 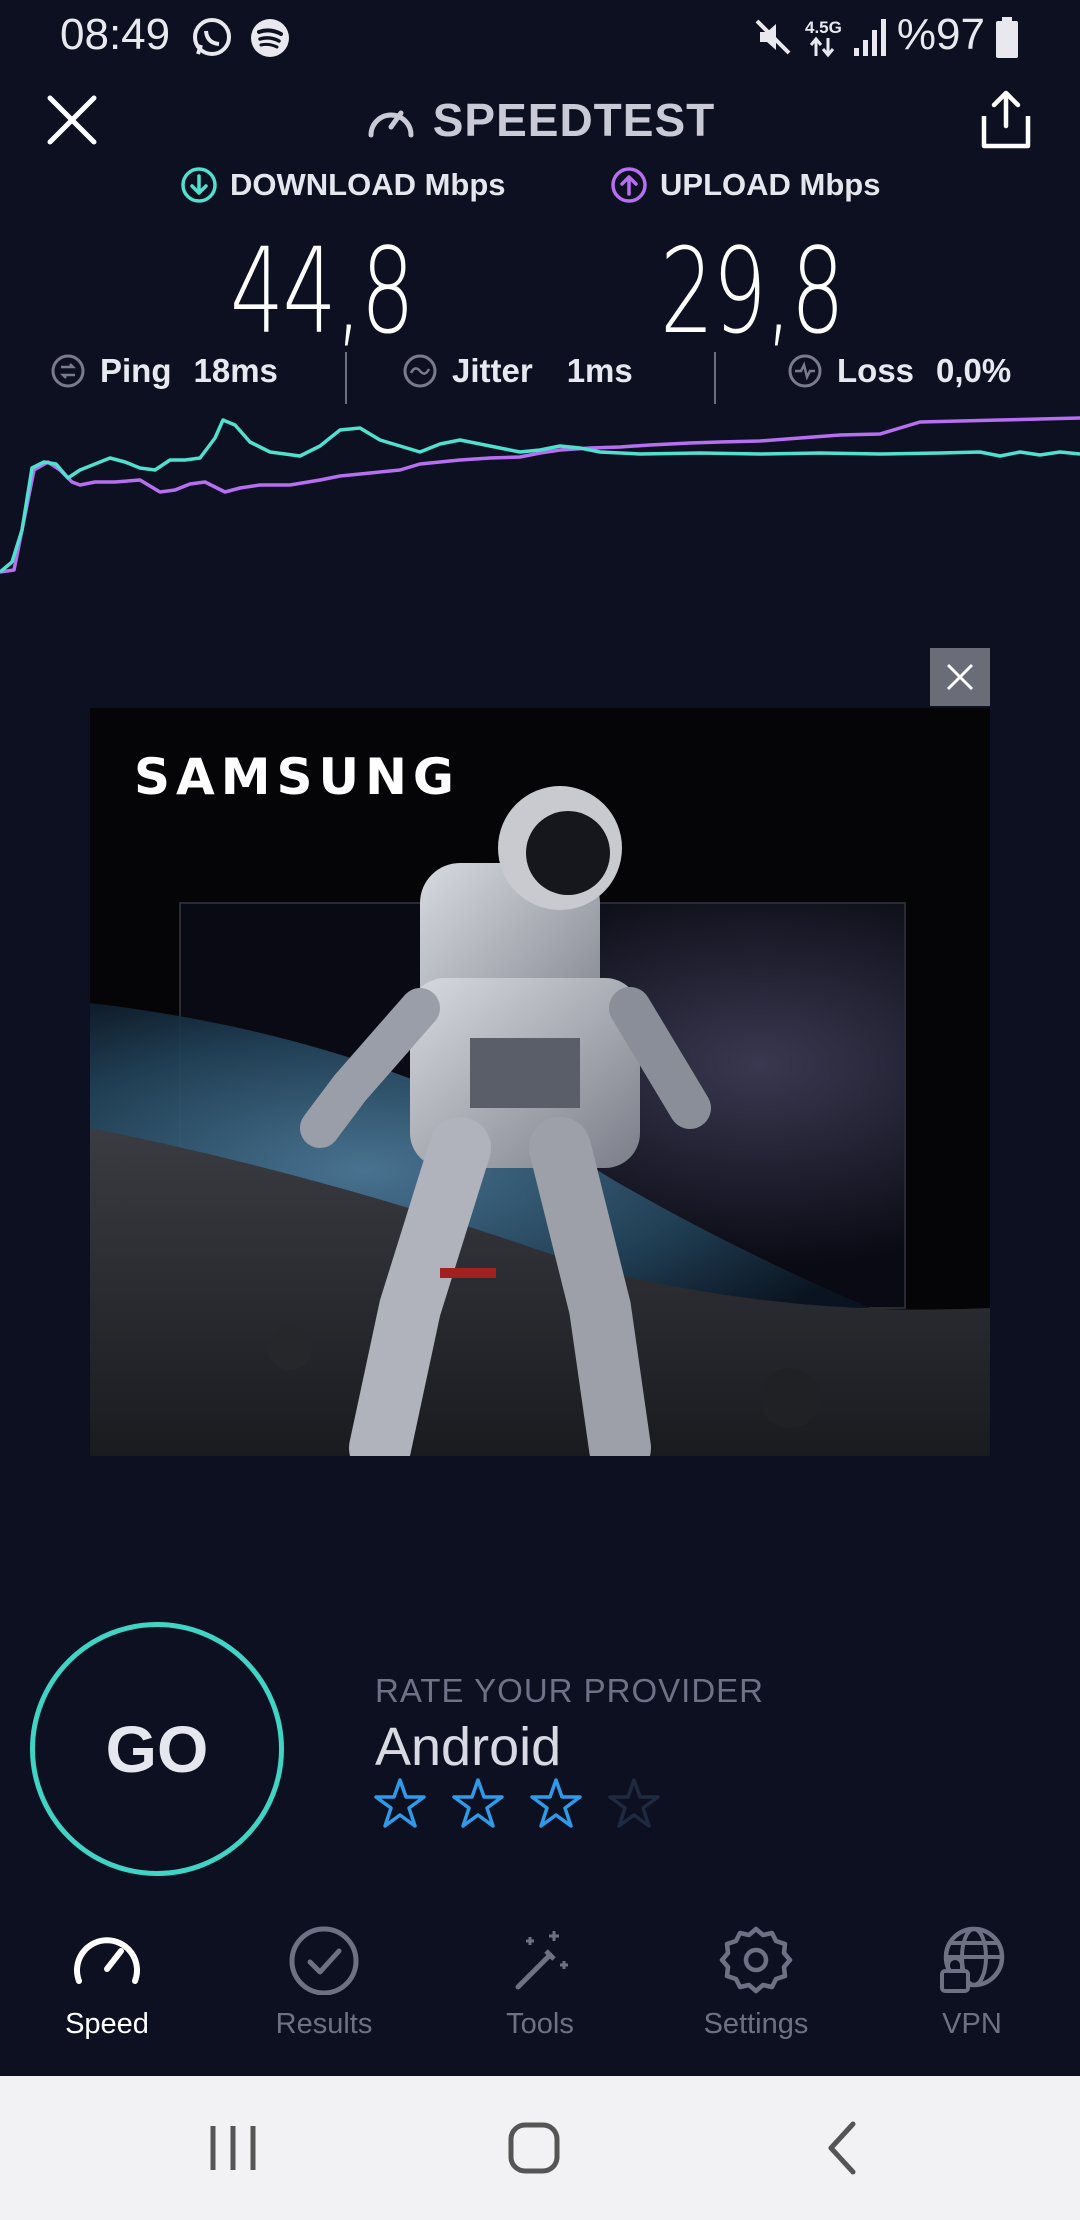 What do you see at coordinates (773, 37) in the screenshot?
I see `mute-icon` at bounding box center [773, 37].